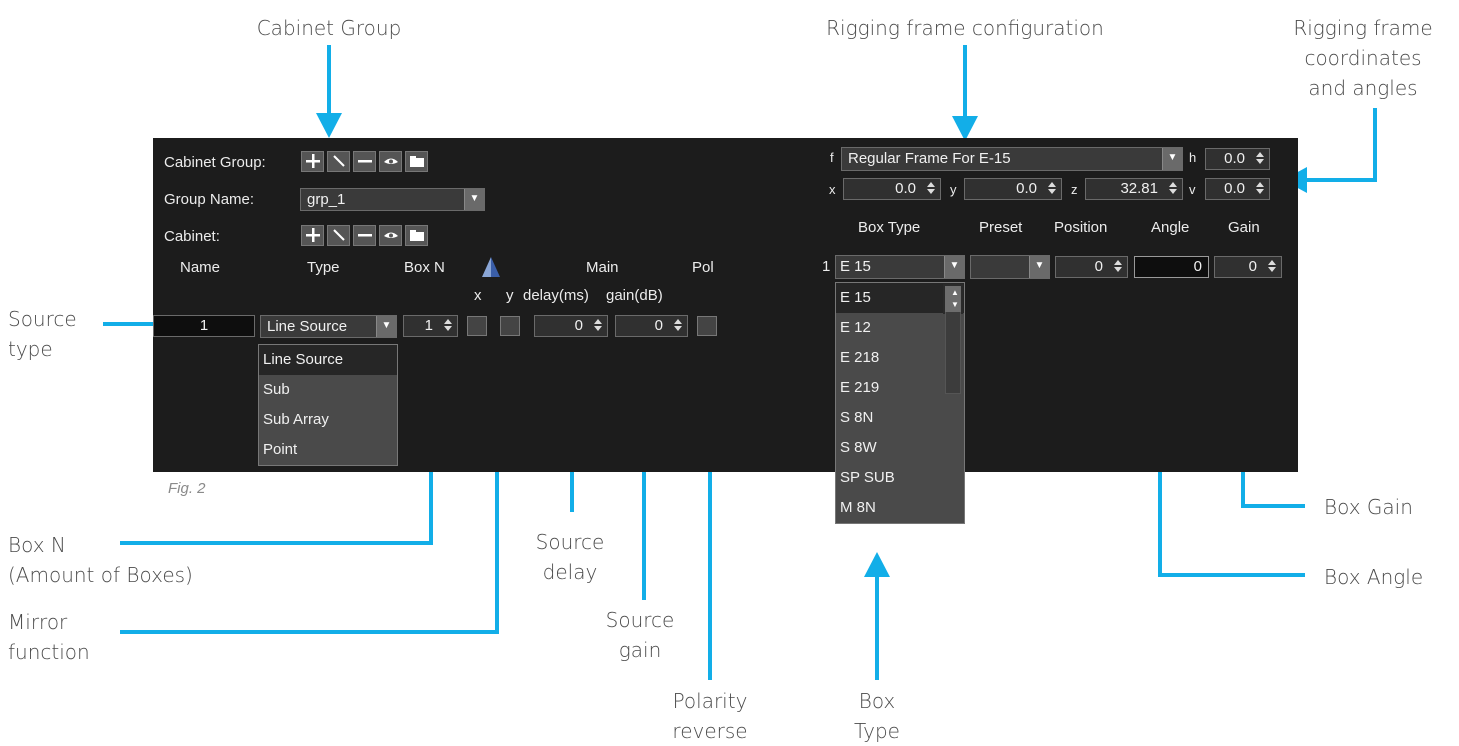  What do you see at coordinates (187, 488) in the screenshot?
I see `figure-label: Fig. 2` at bounding box center [187, 488].